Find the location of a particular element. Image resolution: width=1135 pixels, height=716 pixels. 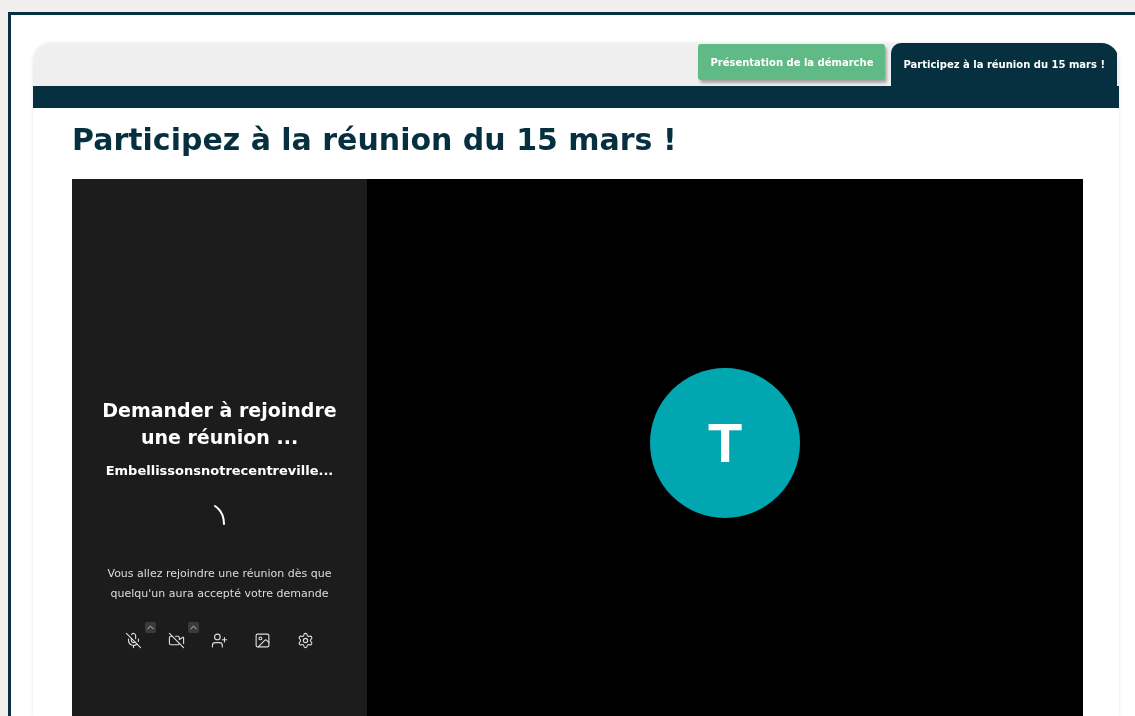

tab: Participez à la réunion du 15 mars ! is located at coordinates (1004, 64).